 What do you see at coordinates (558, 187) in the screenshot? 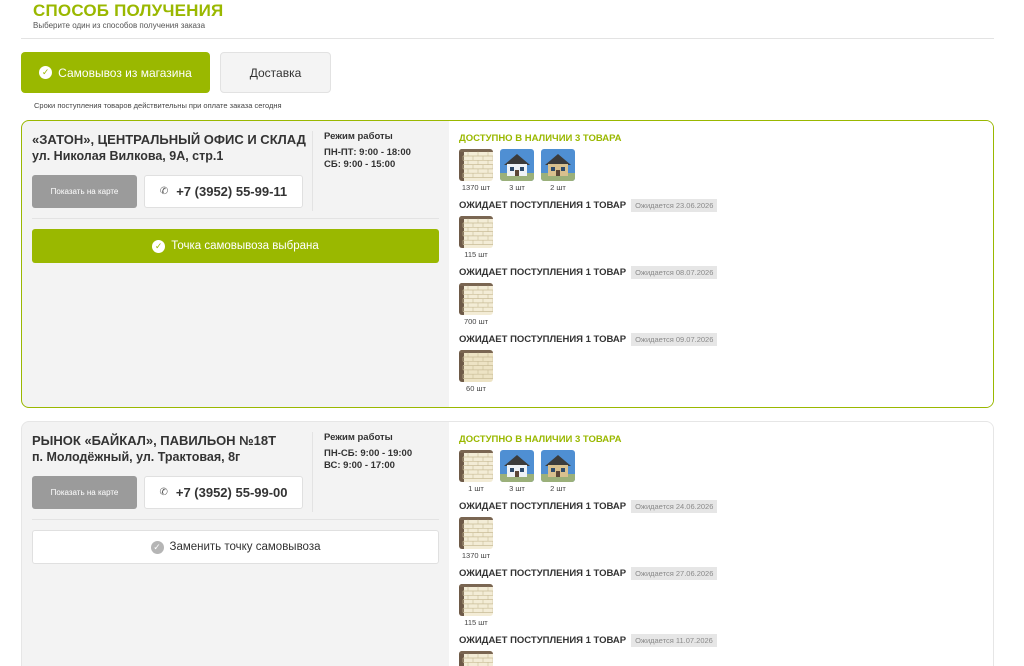
I see `product-qty: 2 шт` at bounding box center [558, 187].